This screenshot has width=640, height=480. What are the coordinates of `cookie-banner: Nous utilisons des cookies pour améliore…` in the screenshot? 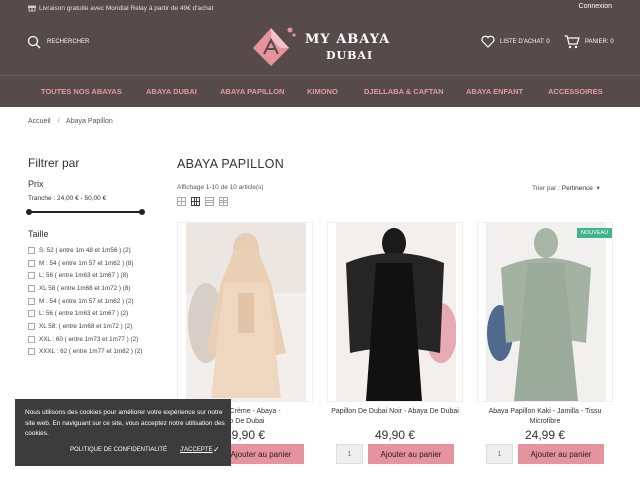 It's located at (123, 432).